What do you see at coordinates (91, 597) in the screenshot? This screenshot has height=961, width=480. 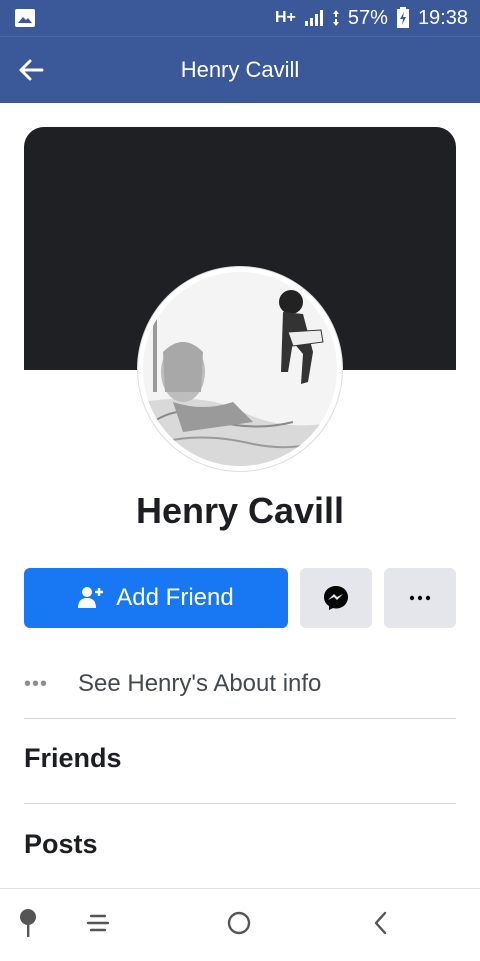 I see `add-person-icon` at bounding box center [91, 597].